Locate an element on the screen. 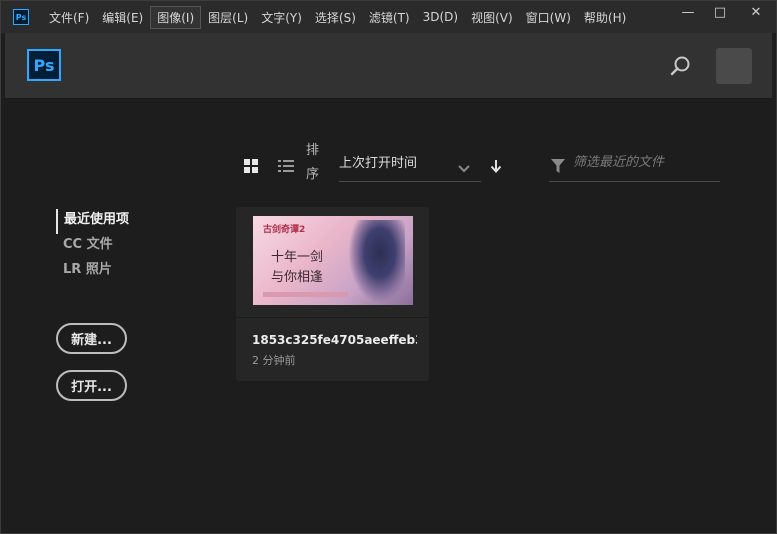 The width and height of the screenshot is (777, 534). thumbnail-character-art is located at coordinates (377, 261).